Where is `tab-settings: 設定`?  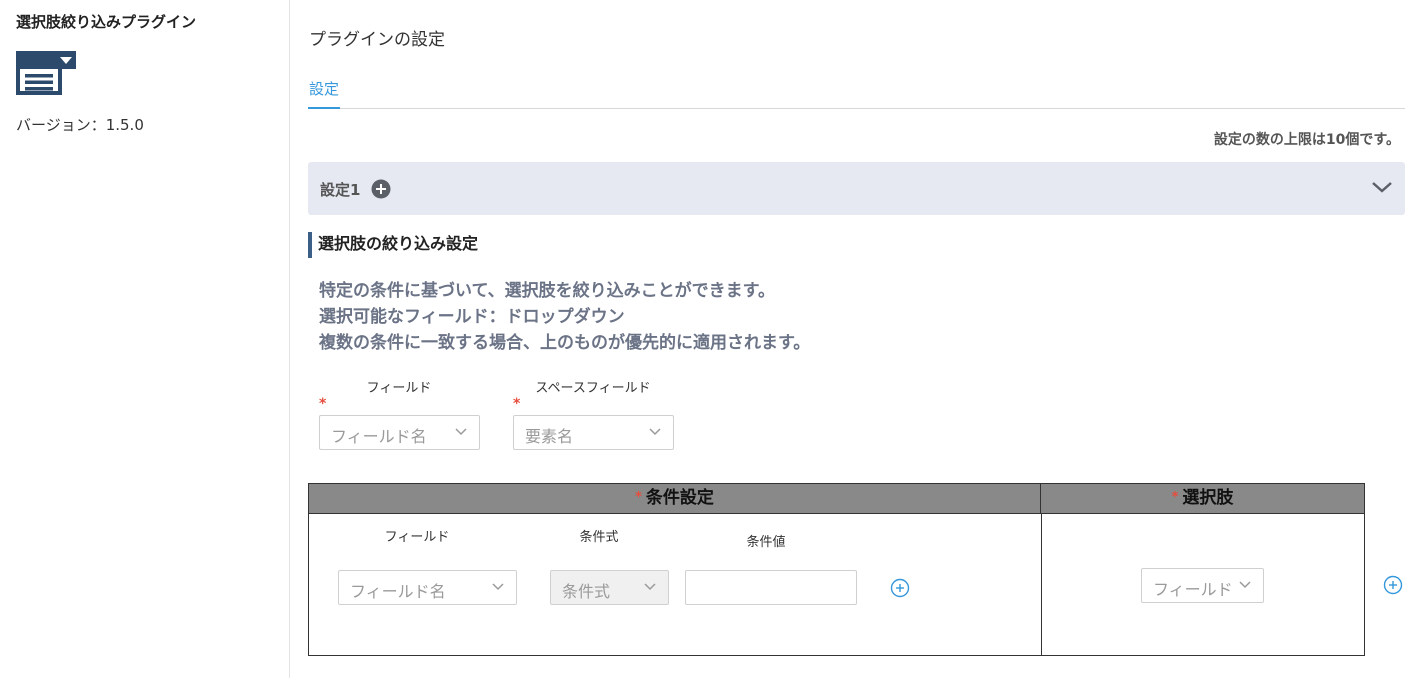 tab-settings: 設定 is located at coordinates (324, 91).